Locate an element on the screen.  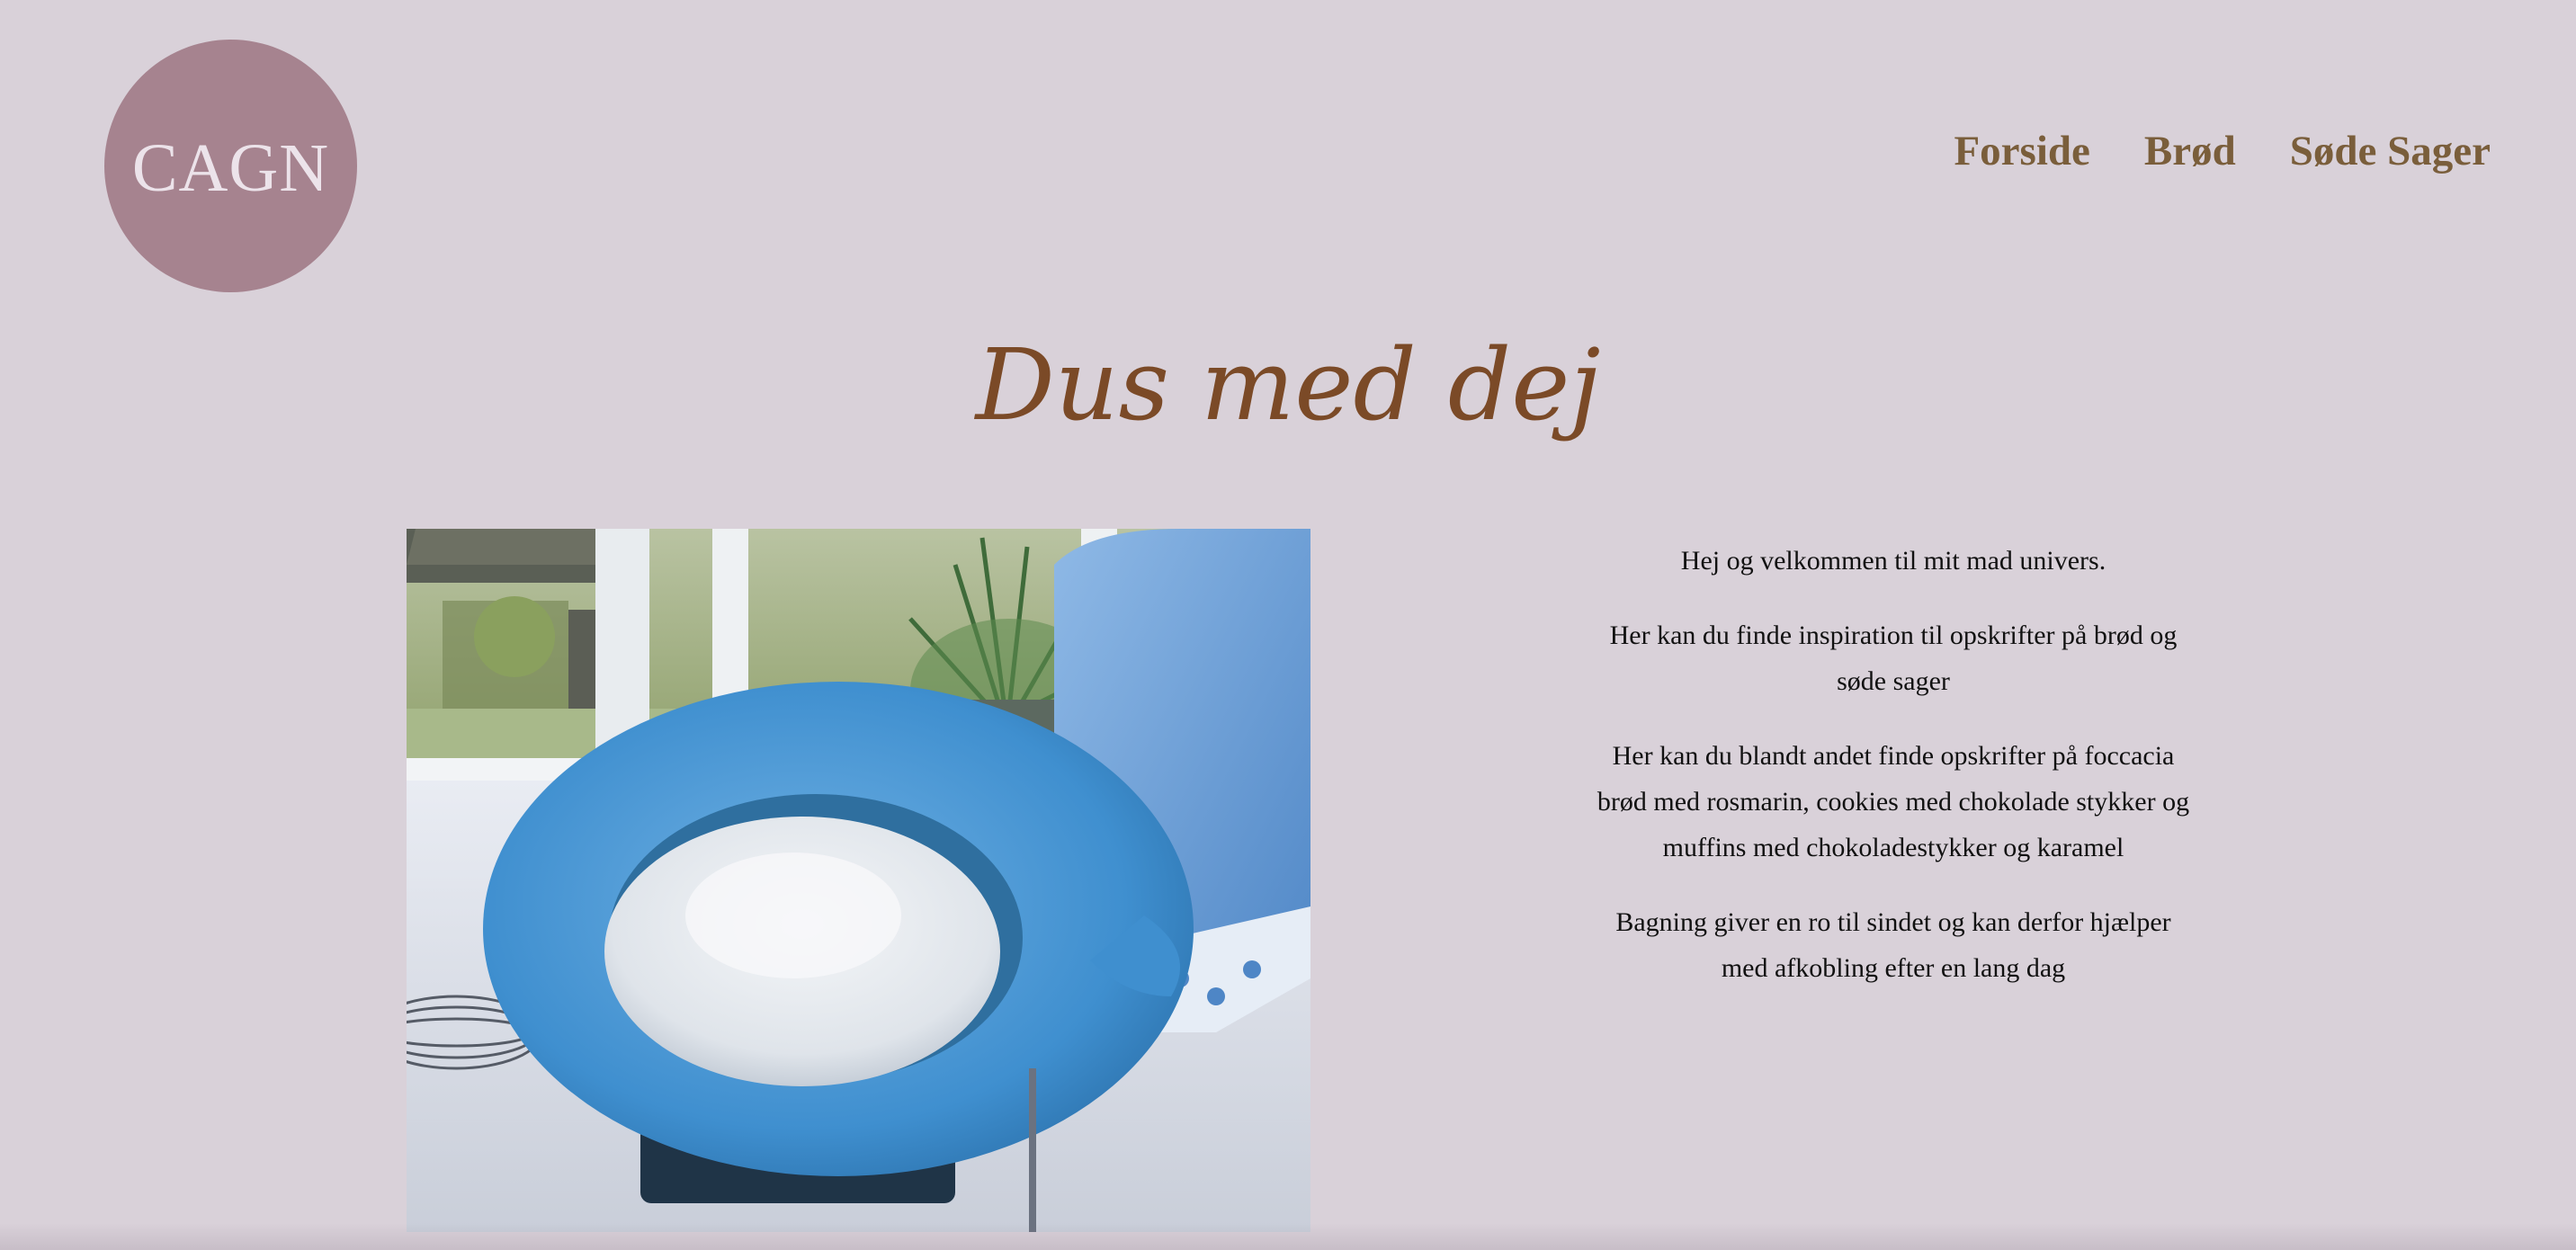
nav-link-sode-sager: Søde Sager is located at coordinates (2390, 151).